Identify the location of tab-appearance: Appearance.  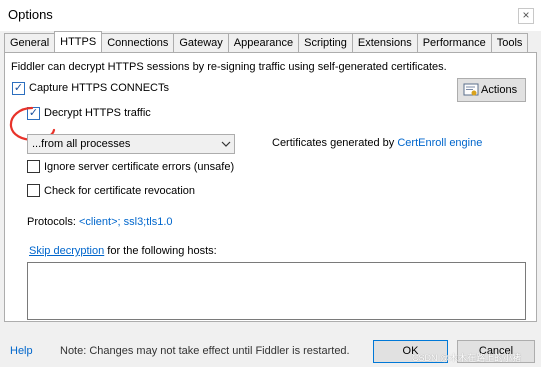
(263, 42).